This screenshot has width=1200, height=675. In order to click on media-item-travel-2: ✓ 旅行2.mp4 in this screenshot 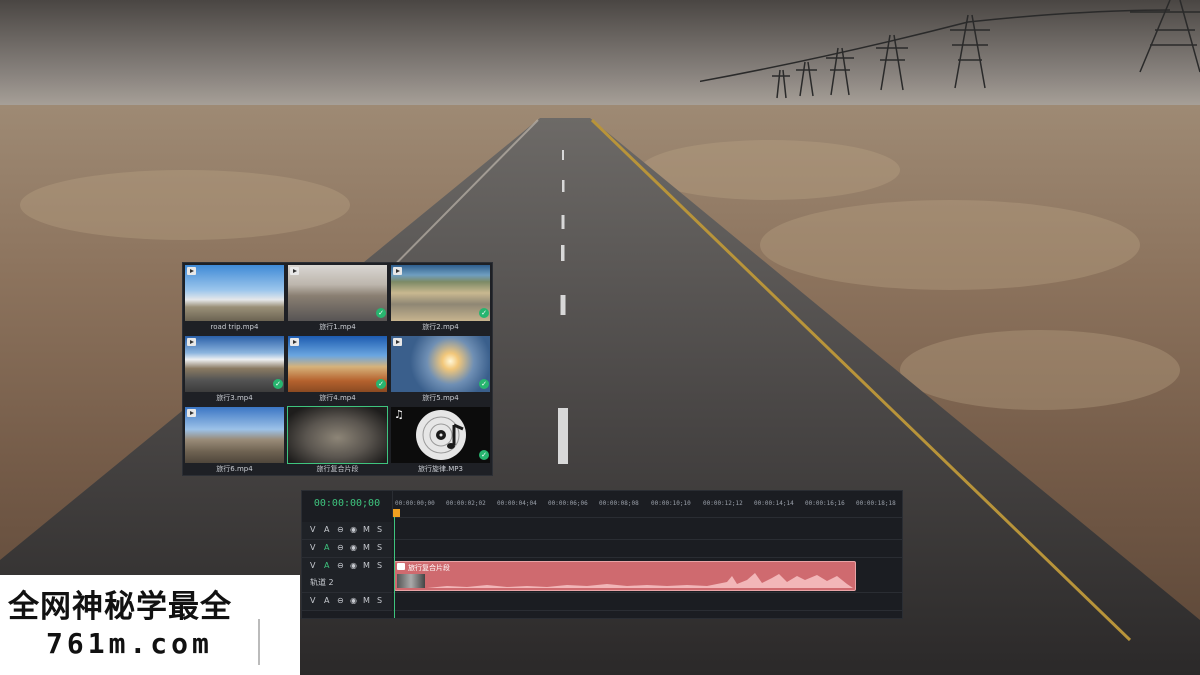, I will do `click(440, 298)`.